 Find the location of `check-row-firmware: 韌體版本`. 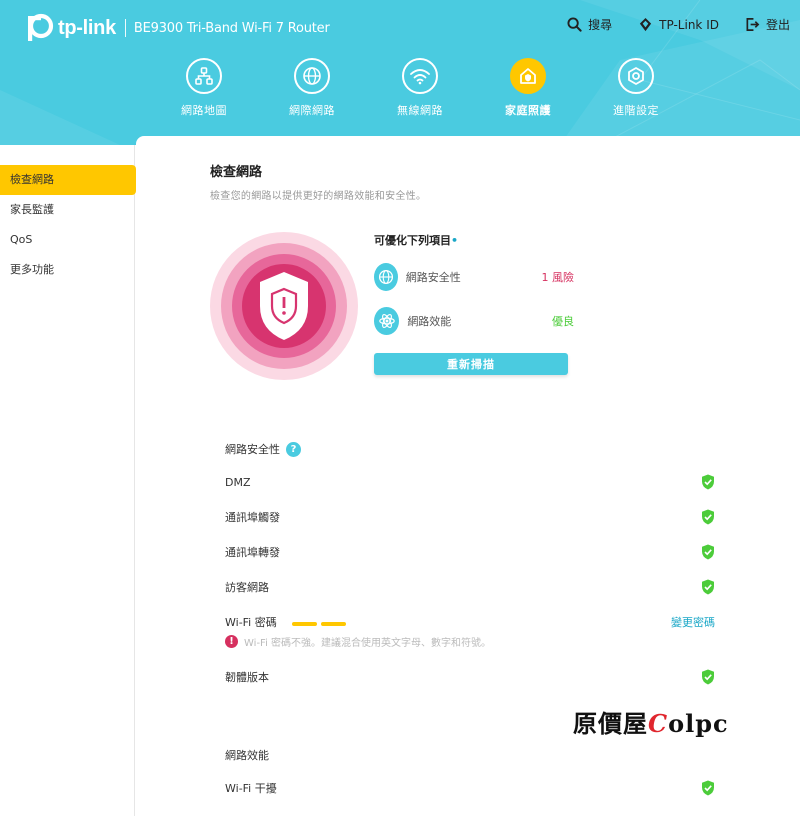

check-row-firmware: 韌體版本 is located at coordinates (470, 677).